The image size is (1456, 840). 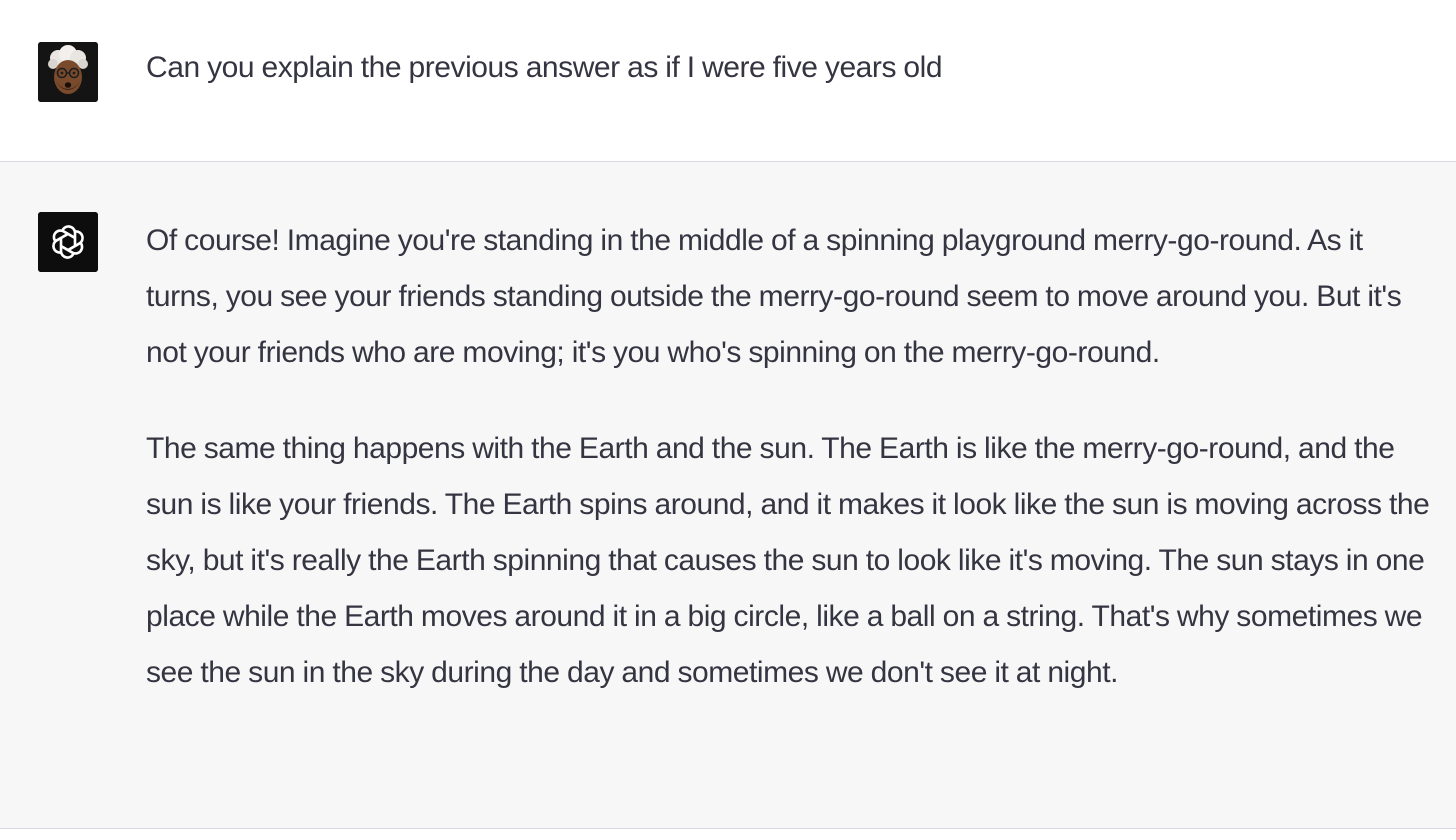 What do you see at coordinates (68, 242) in the screenshot?
I see `openai-logo-icon` at bounding box center [68, 242].